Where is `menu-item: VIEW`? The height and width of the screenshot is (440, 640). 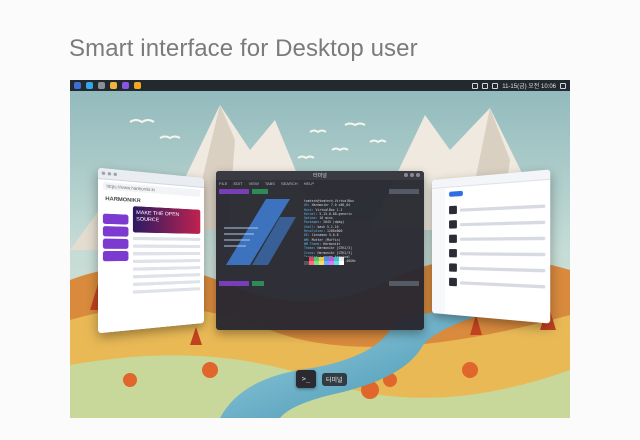 menu-item: VIEW is located at coordinates (254, 183).